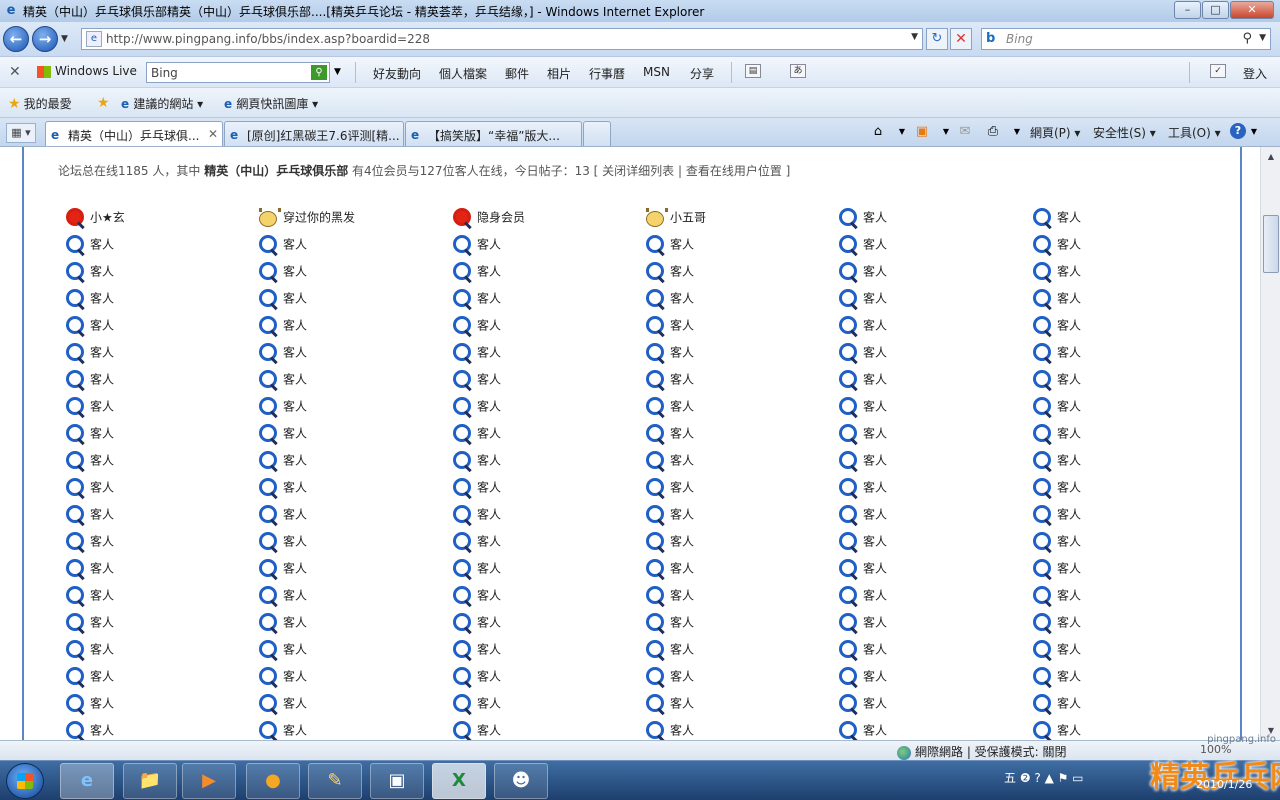 The image size is (1280, 800). I want to click on mail-icon: ✉, so click(965, 131).